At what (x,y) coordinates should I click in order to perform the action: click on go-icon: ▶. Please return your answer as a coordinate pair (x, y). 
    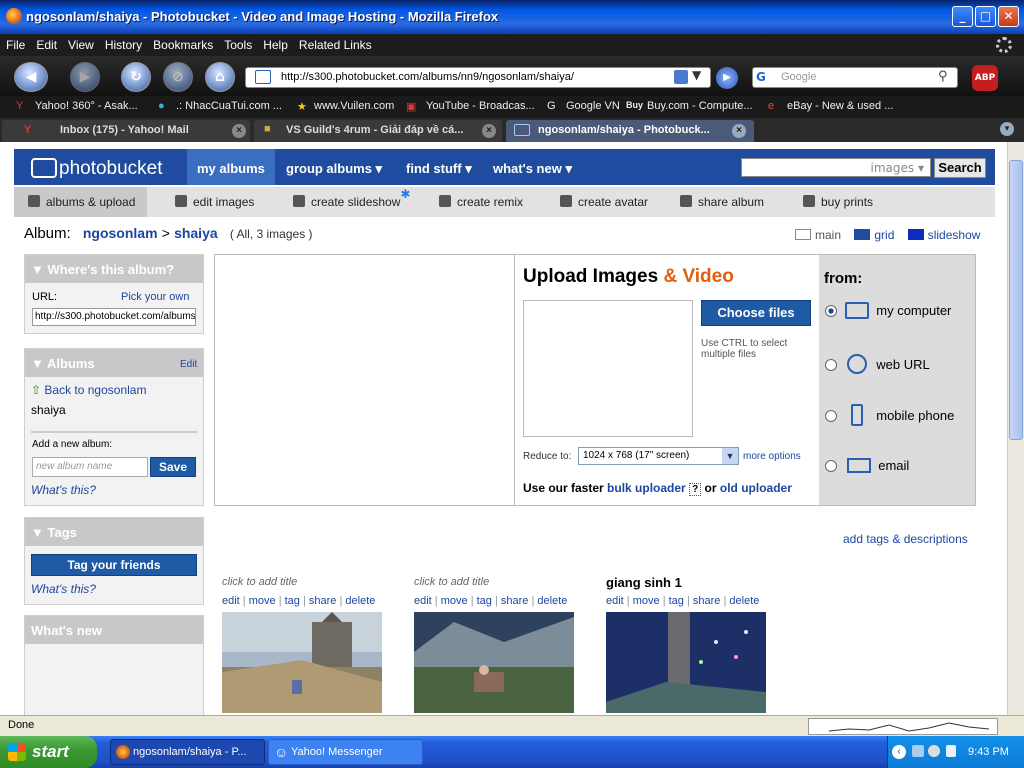
    Looking at the image, I should click on (727, 78).